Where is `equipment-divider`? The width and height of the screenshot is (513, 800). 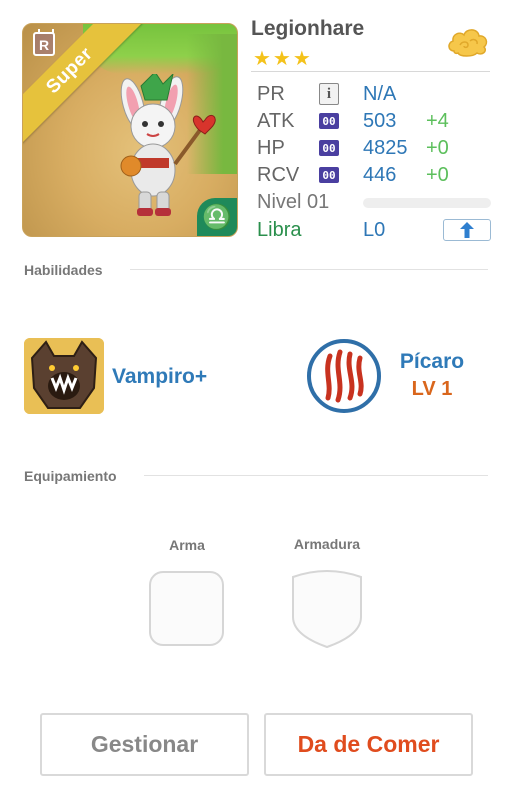 equipment-divider is located at coordinates (316, 475).